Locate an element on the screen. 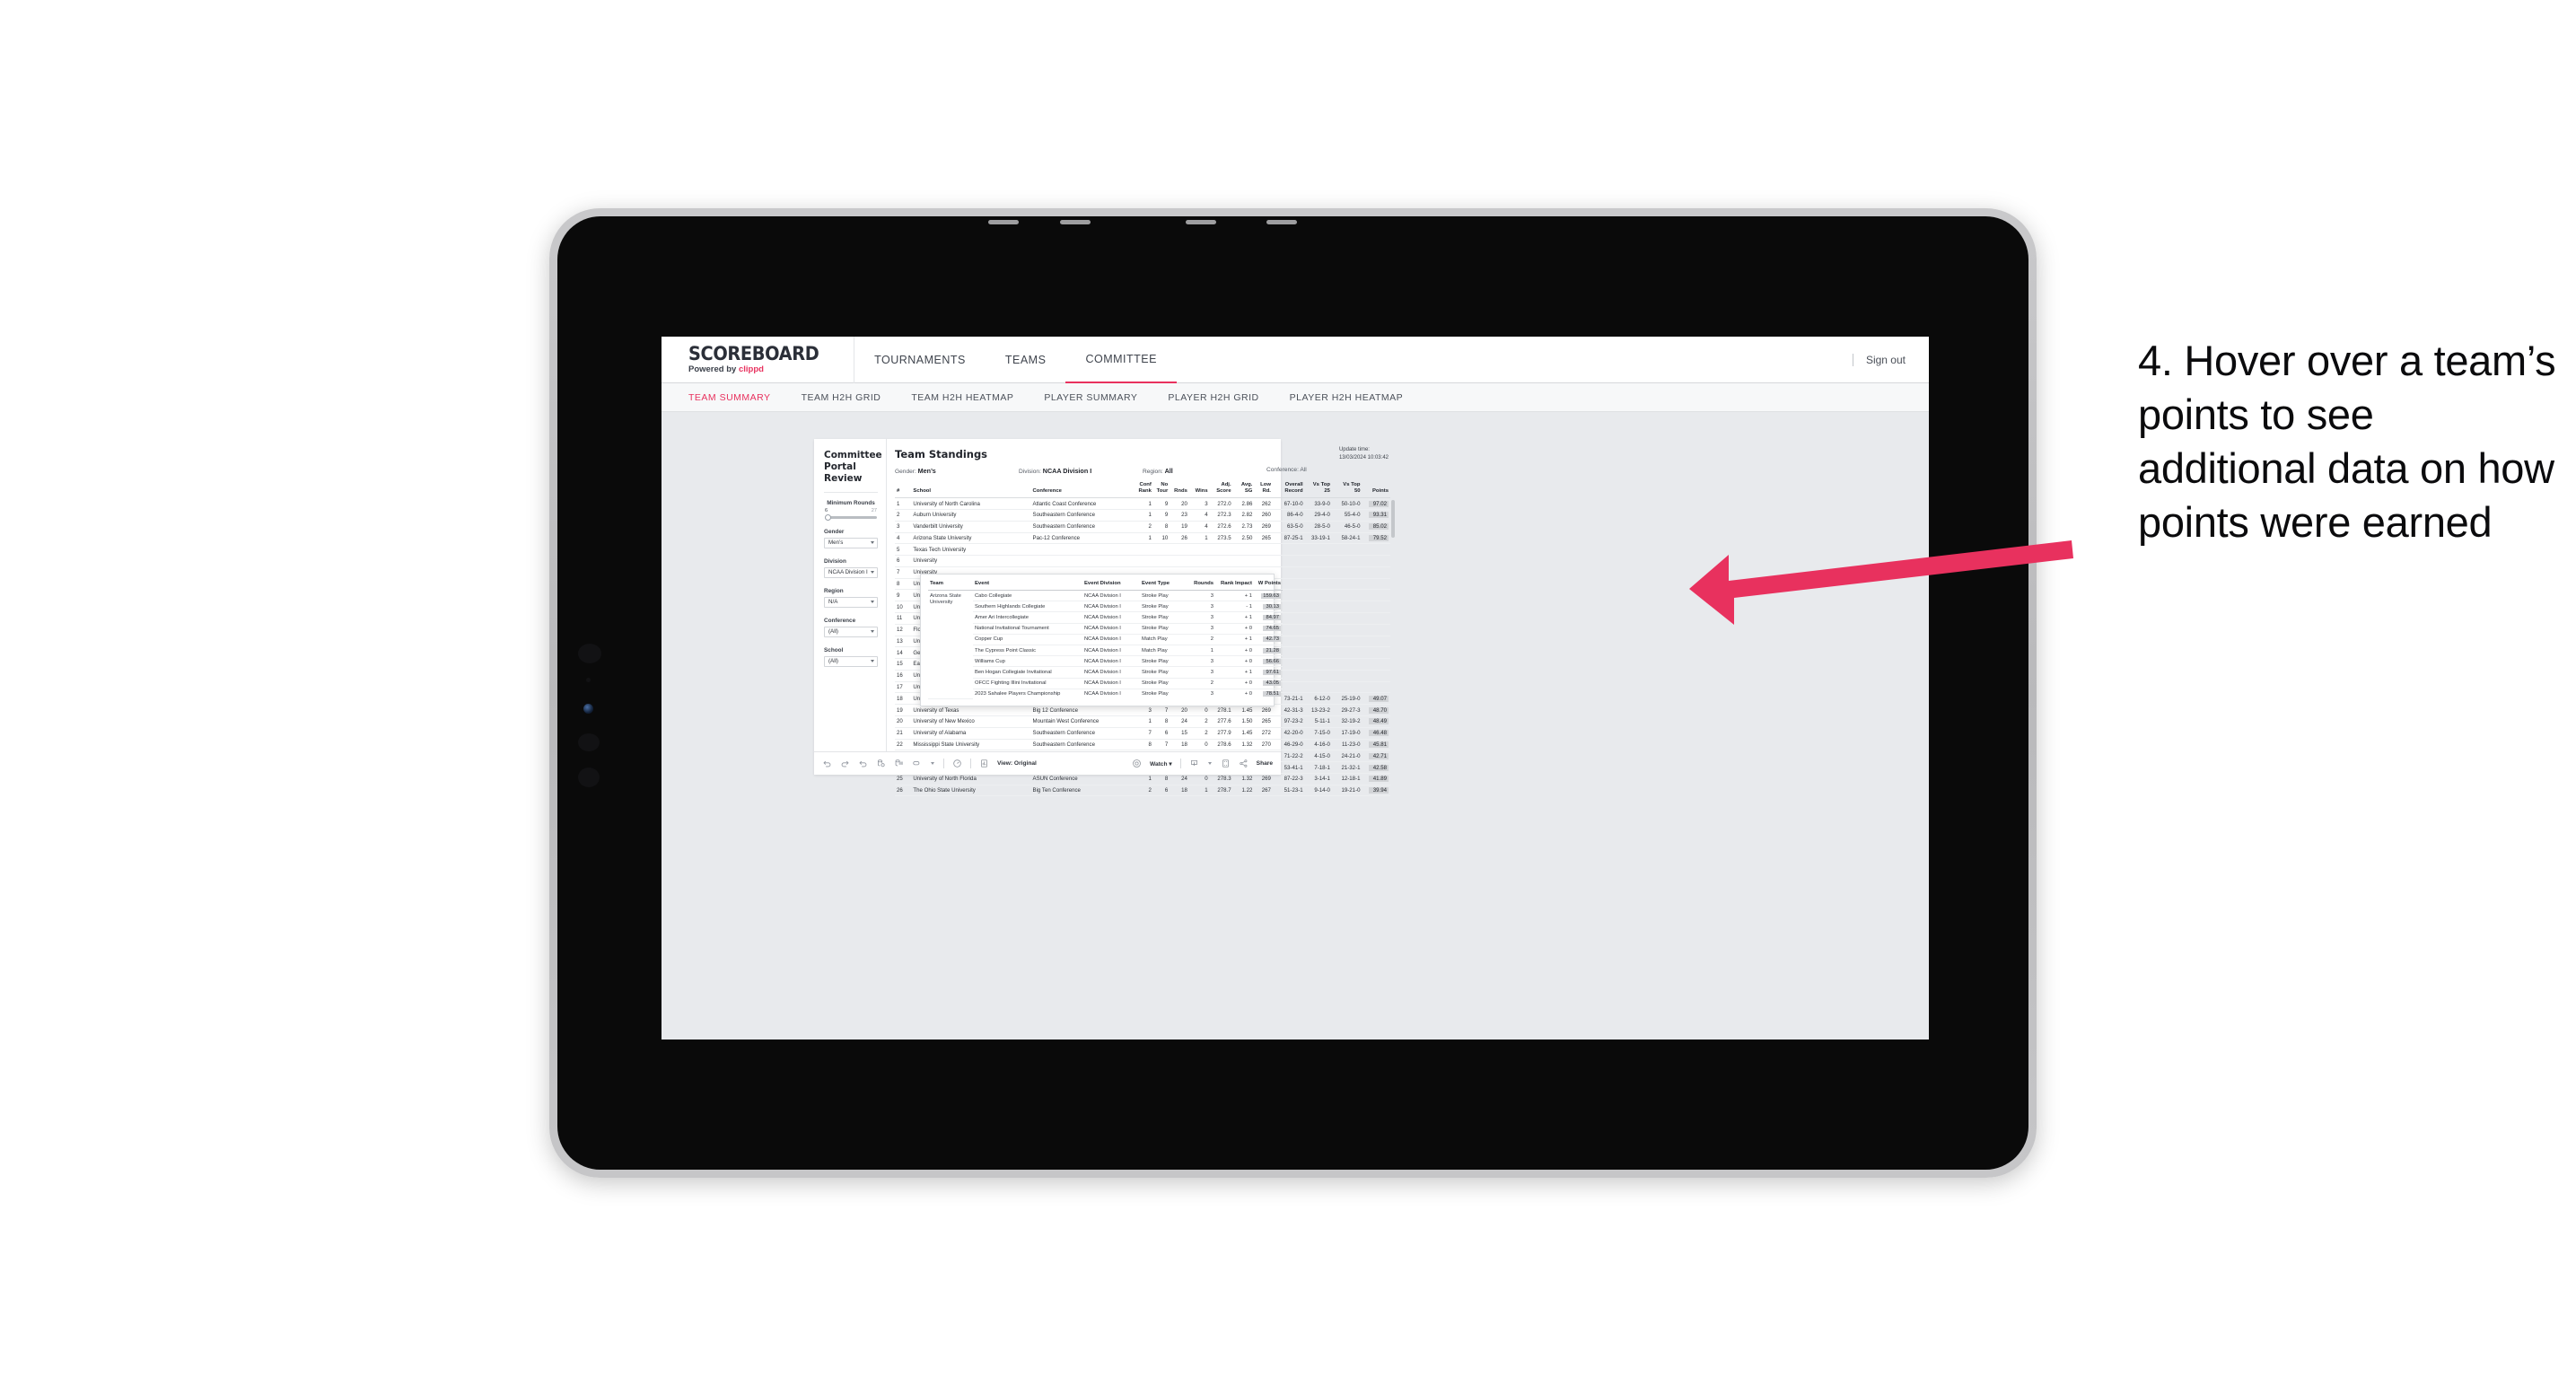 The height and width of the screenshot is (1386, 2576). filter-division-value: NCAA Division I is located at coordinates (848, 572).